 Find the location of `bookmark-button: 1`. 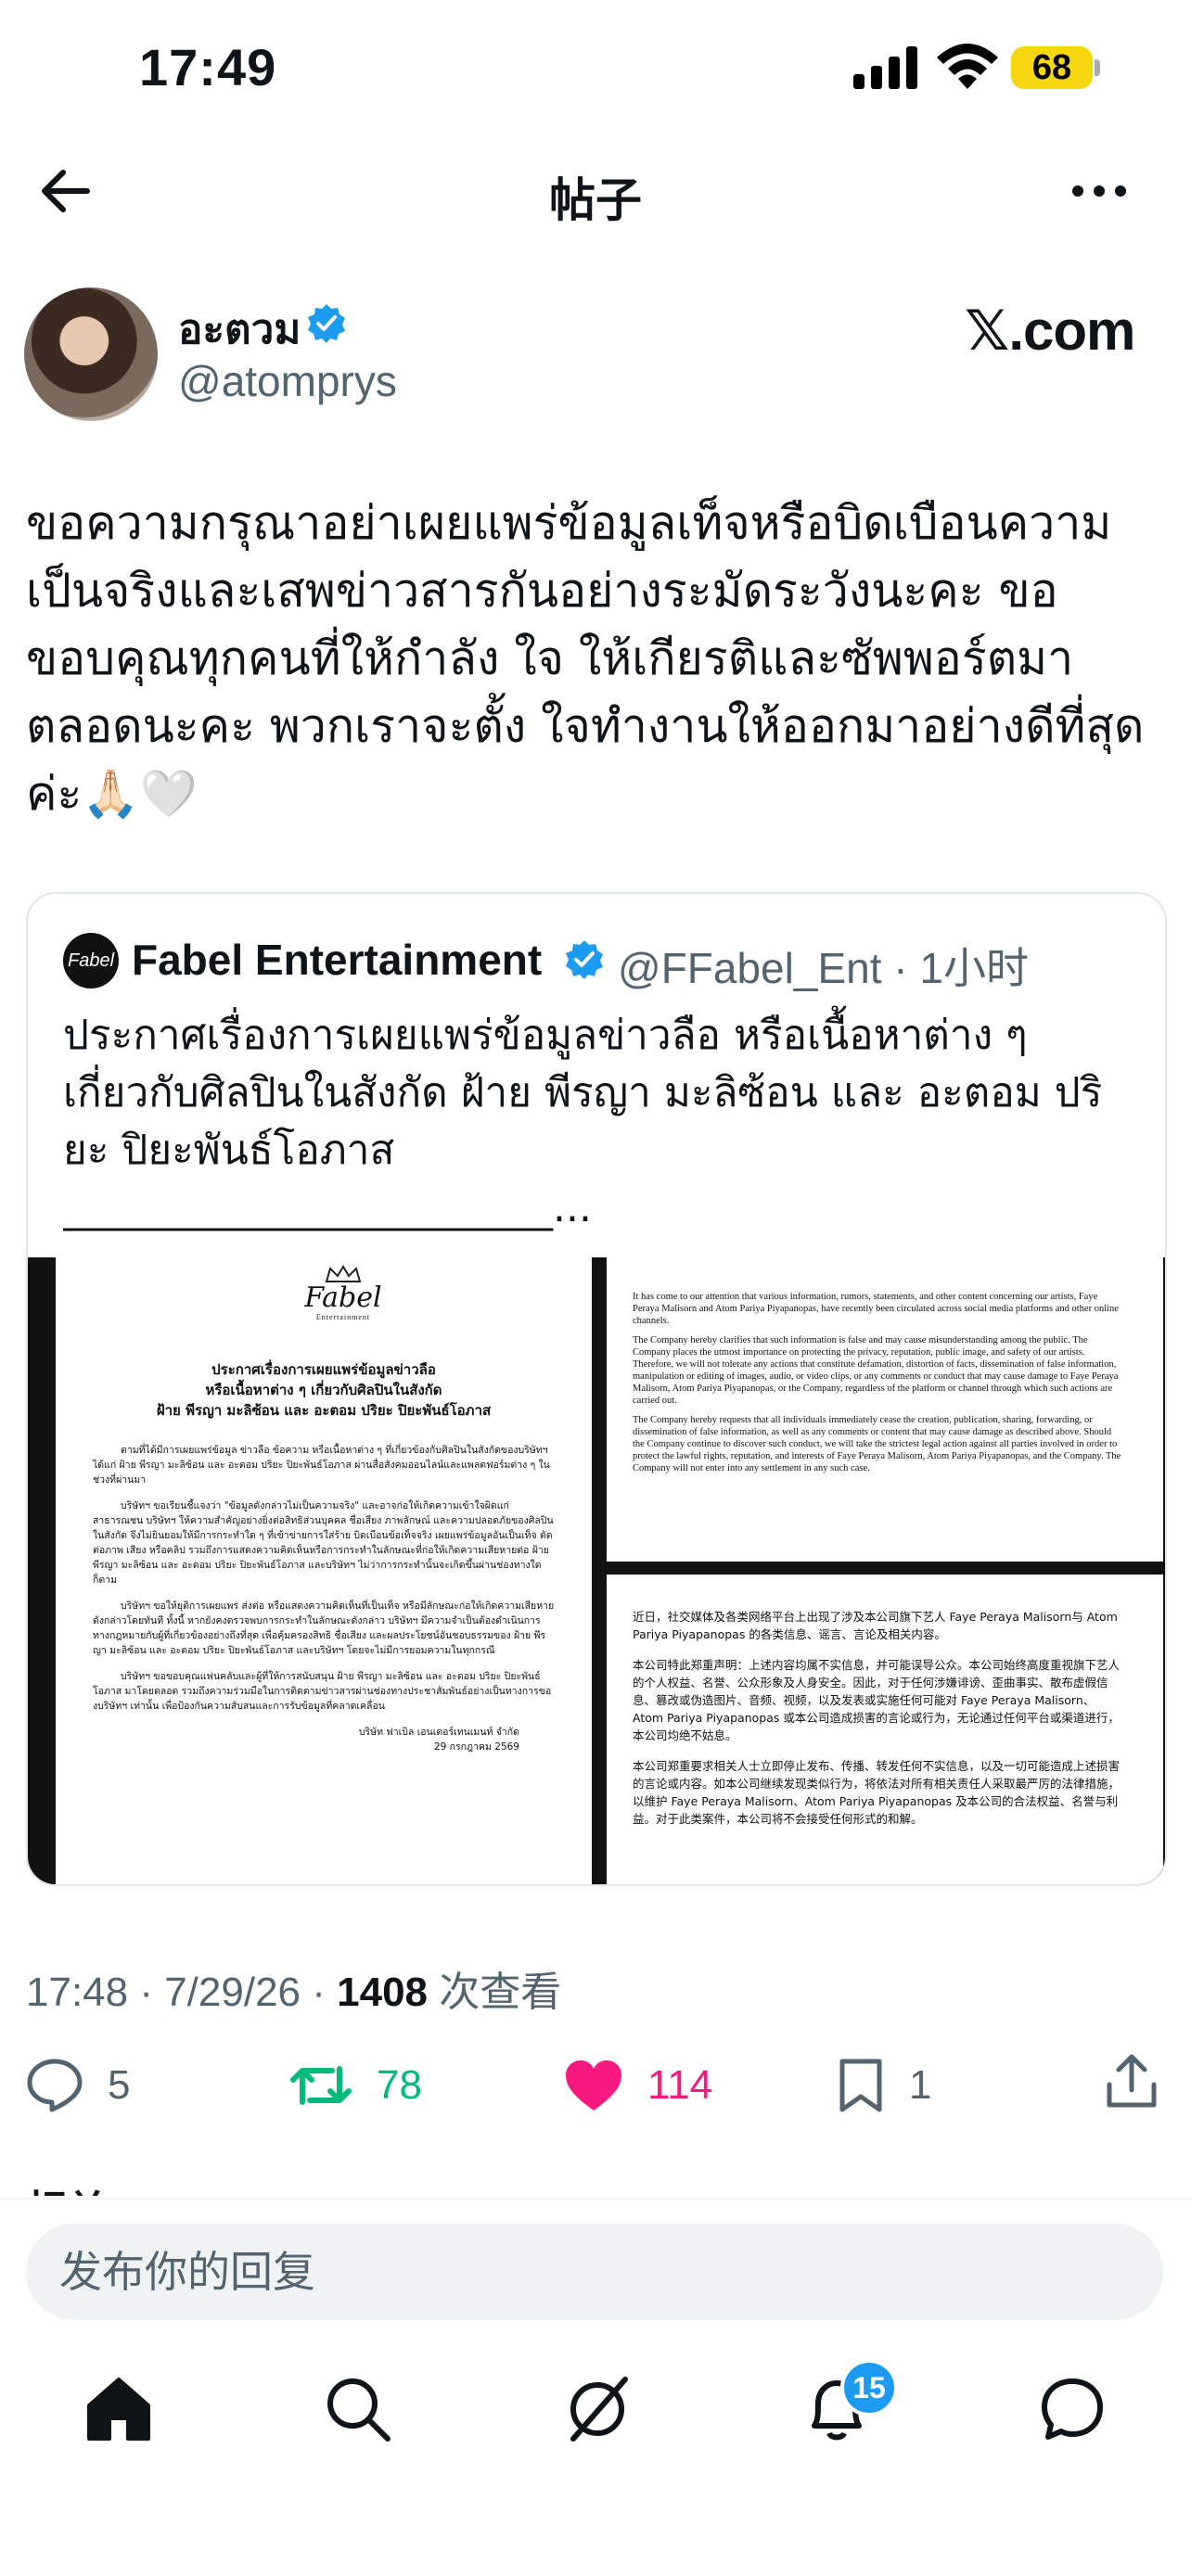

bookmark-button: 1 is located at coordinates (884, 2085).